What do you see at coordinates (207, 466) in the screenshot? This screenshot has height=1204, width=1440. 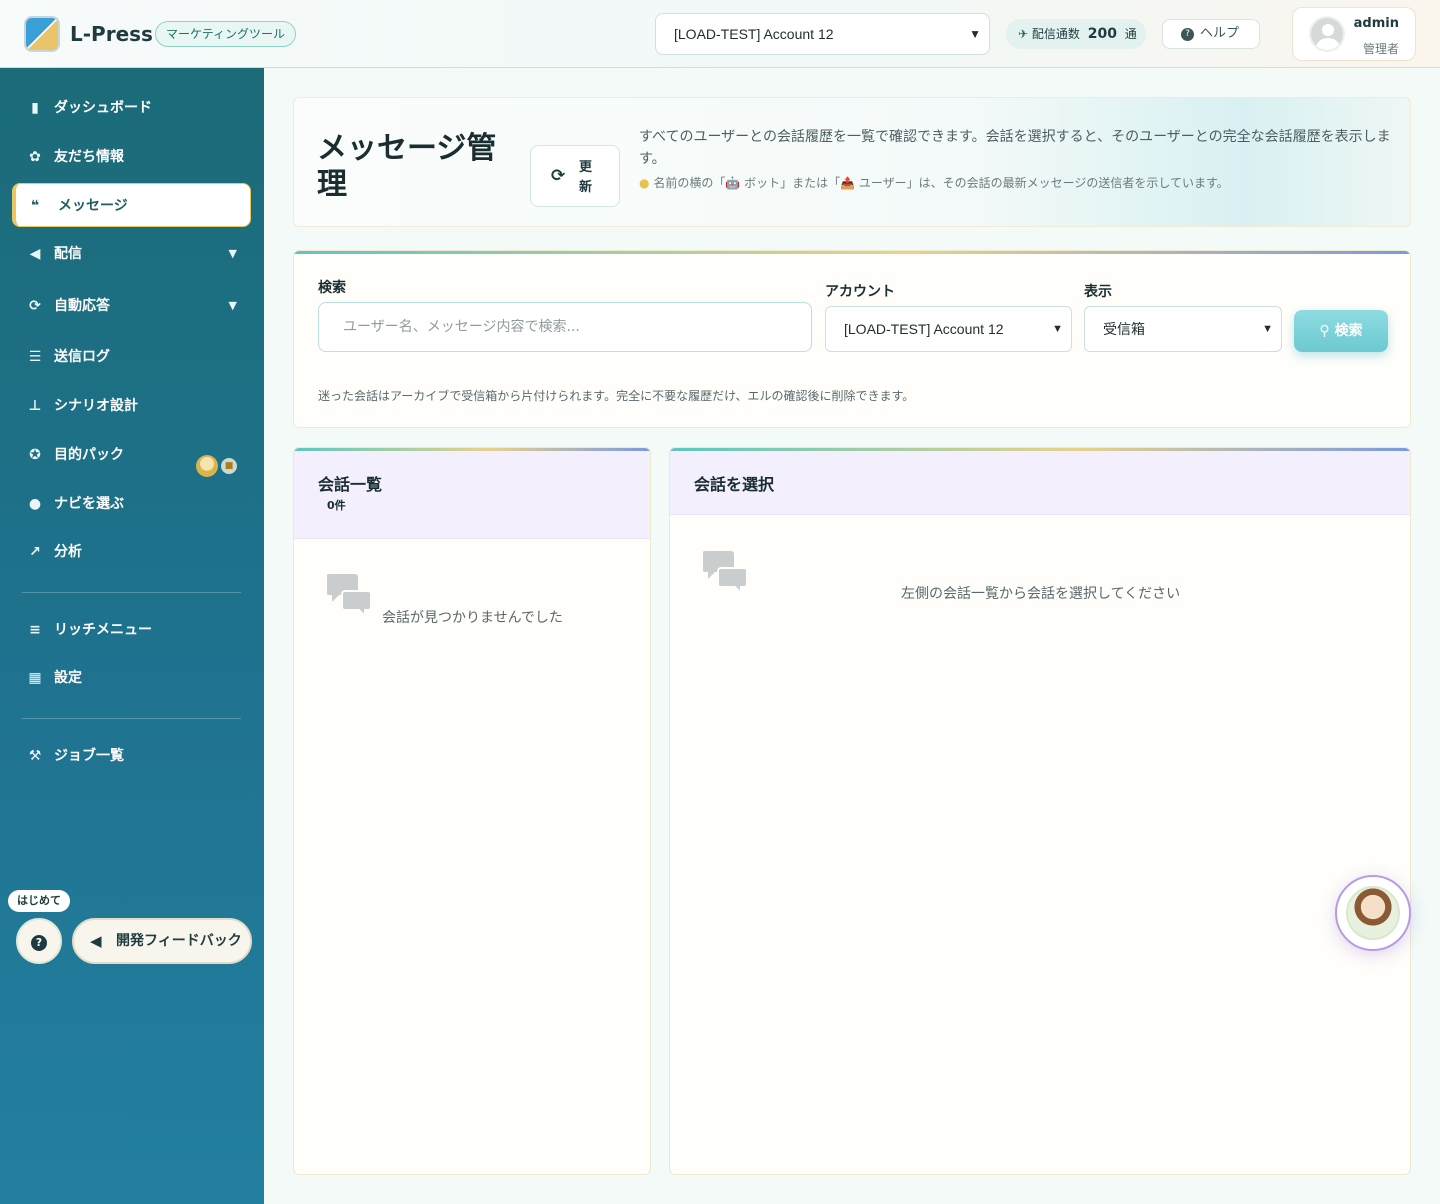 I see `character-avatar-icon` at bounding box center [207, 466].